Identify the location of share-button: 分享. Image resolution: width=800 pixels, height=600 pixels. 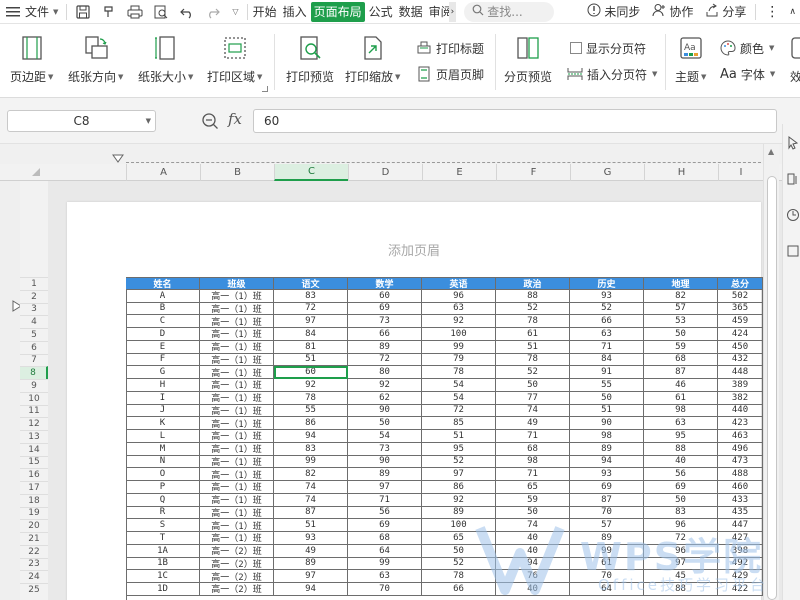
(725, 11).